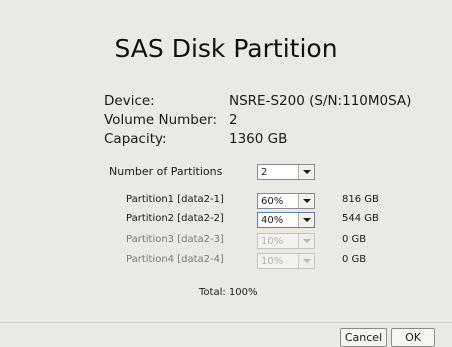 The height and width of the screenshot is (347, 452). I want to click on partition2-label: Partition2 [data2-2], so click(175, 218).